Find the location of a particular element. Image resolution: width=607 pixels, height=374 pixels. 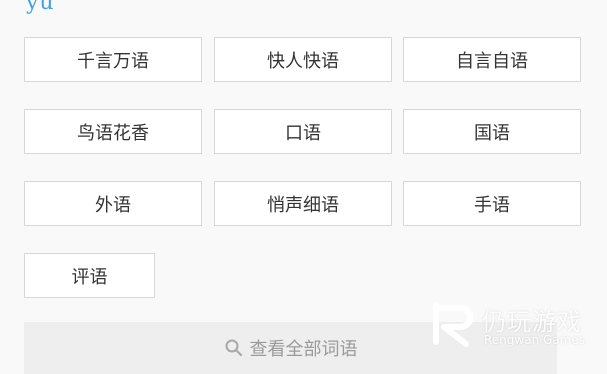

word-button-9: 手语 is located at coordinates (492, 203).